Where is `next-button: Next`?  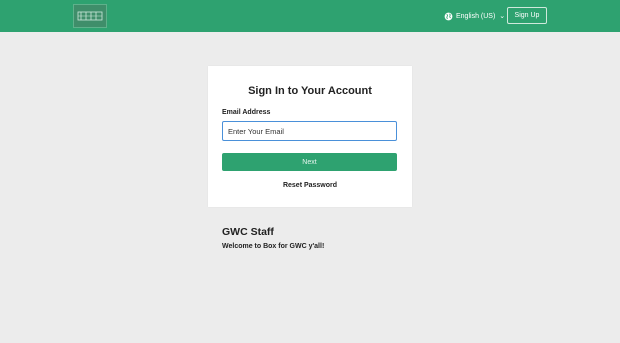 next-button: Next is located at coordinates (309, 162).